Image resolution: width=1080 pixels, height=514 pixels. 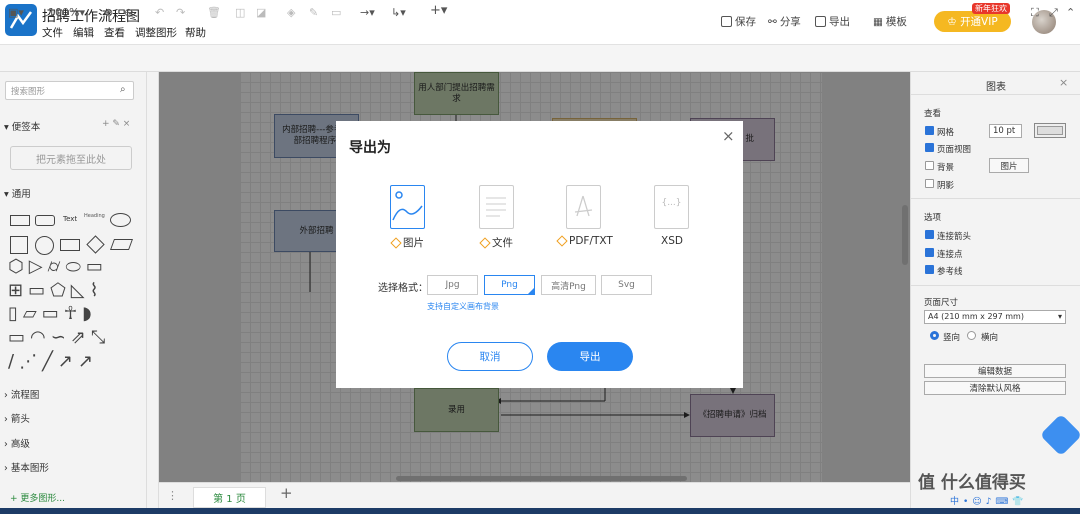 I want to click on format-svg: Svg, so click(x=626, y=285).